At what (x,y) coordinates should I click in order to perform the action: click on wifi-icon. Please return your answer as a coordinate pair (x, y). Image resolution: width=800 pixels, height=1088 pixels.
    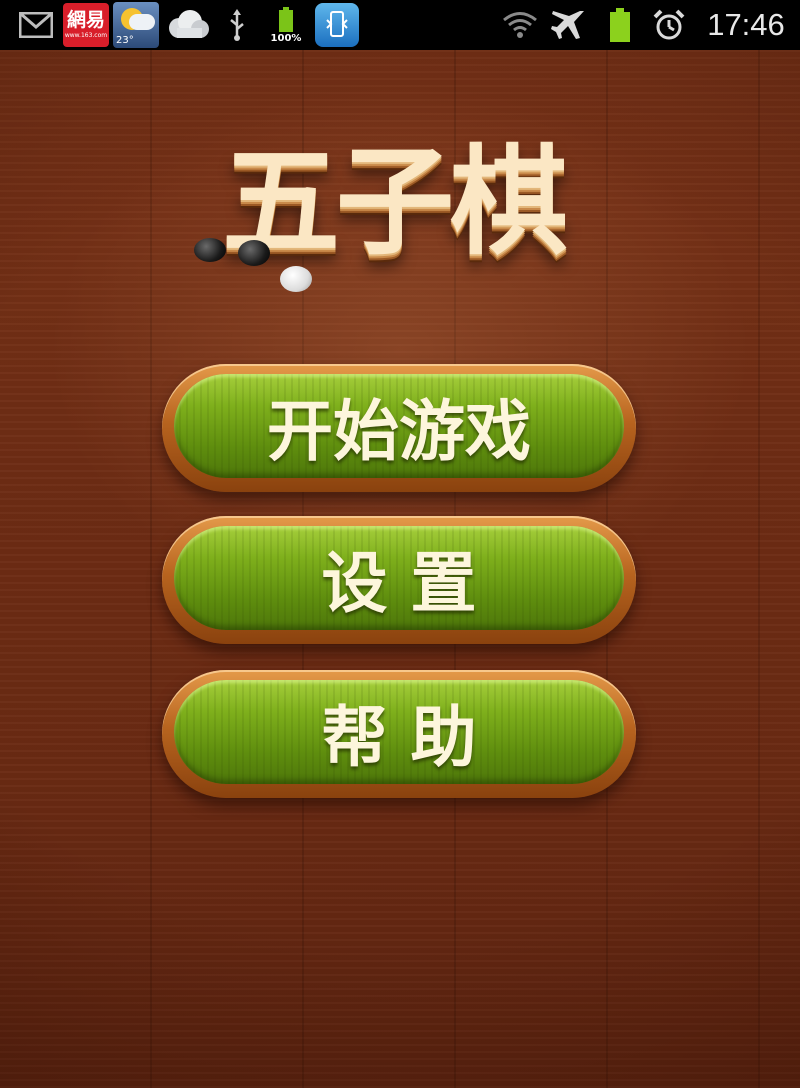
    Looking at the image, I should click on (520, 25).